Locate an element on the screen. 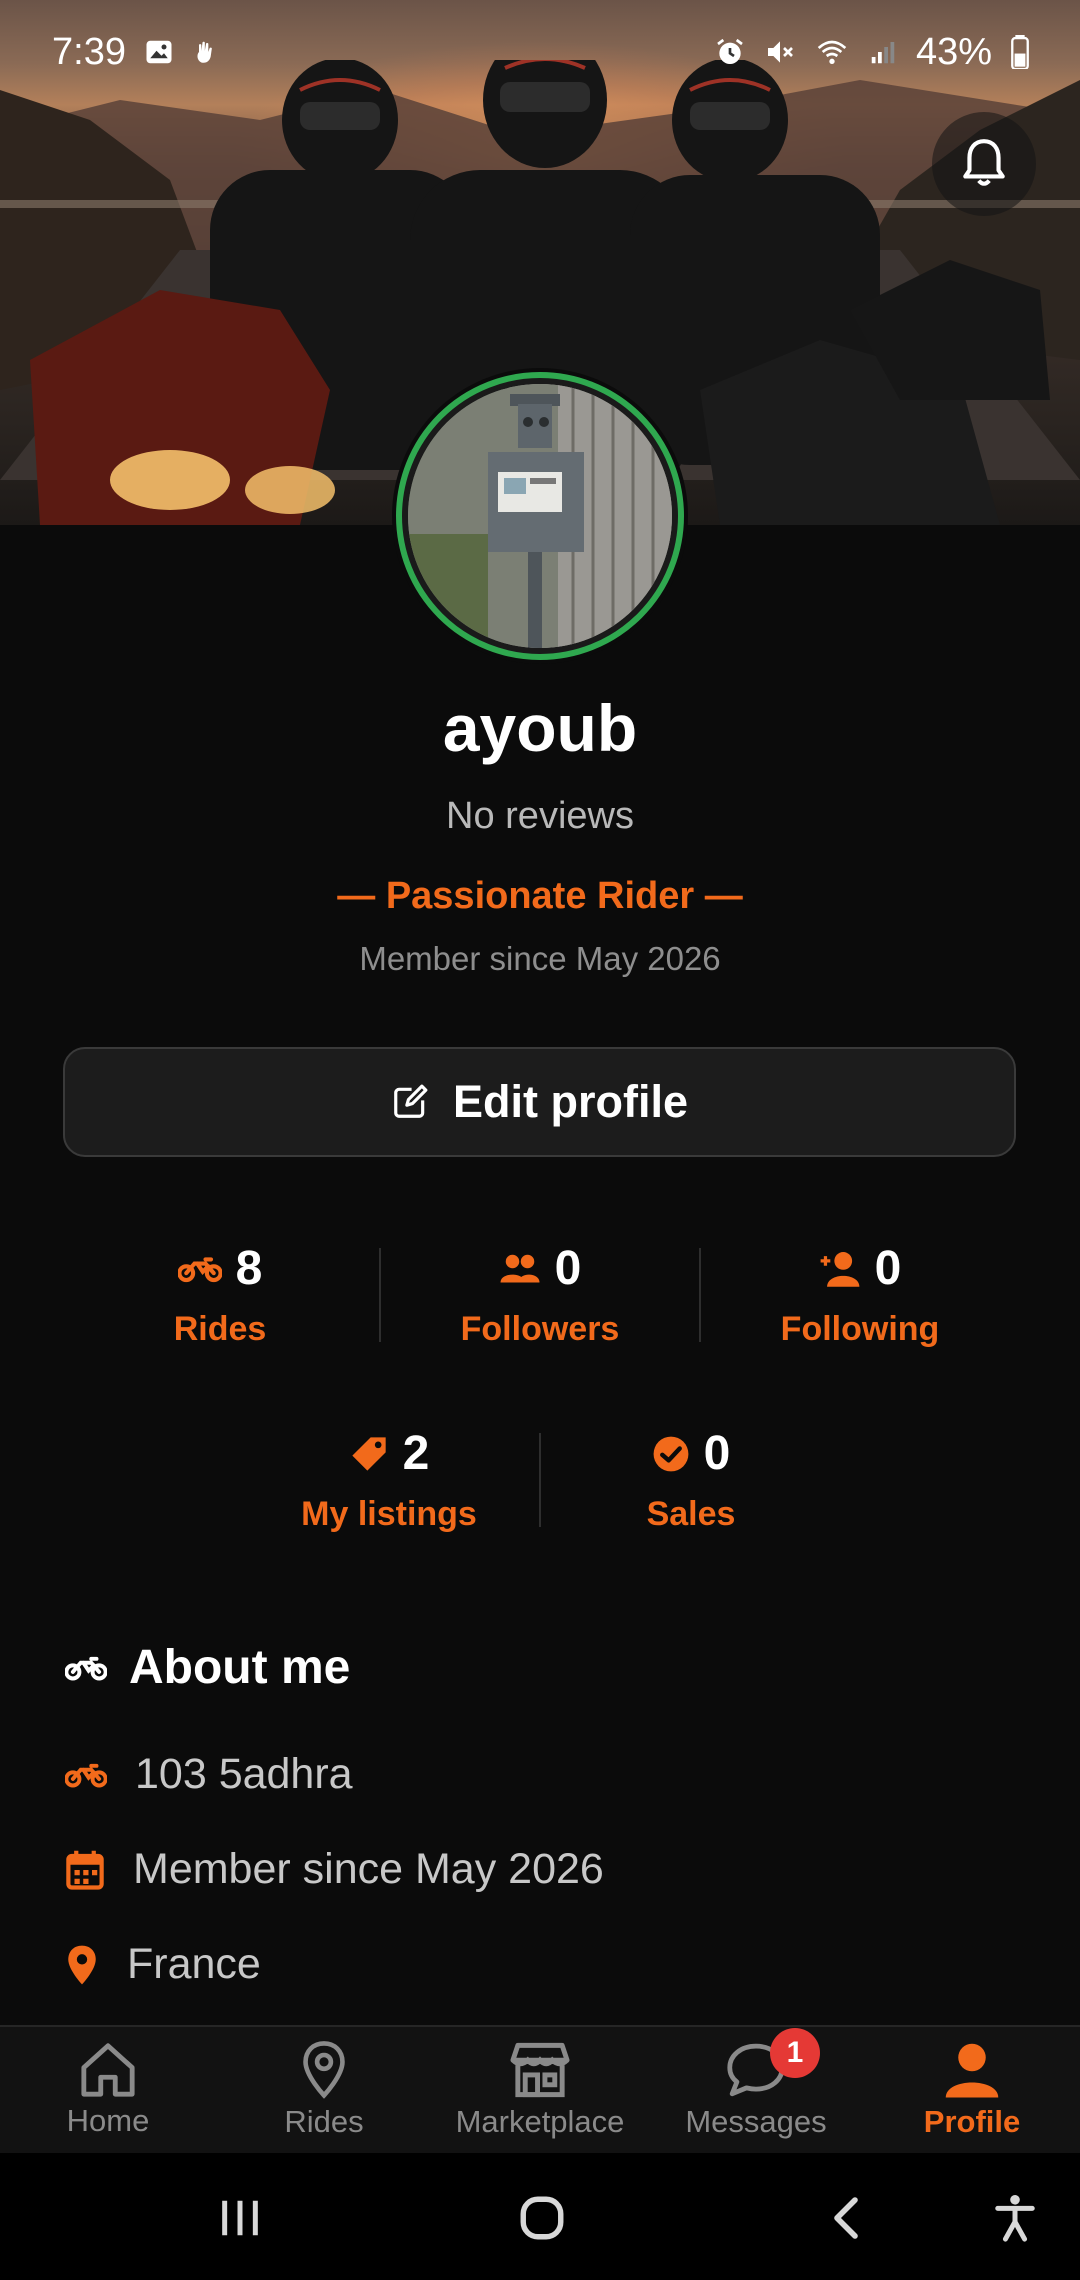  listings-count: 2 is located at coordinates (416, 1453).